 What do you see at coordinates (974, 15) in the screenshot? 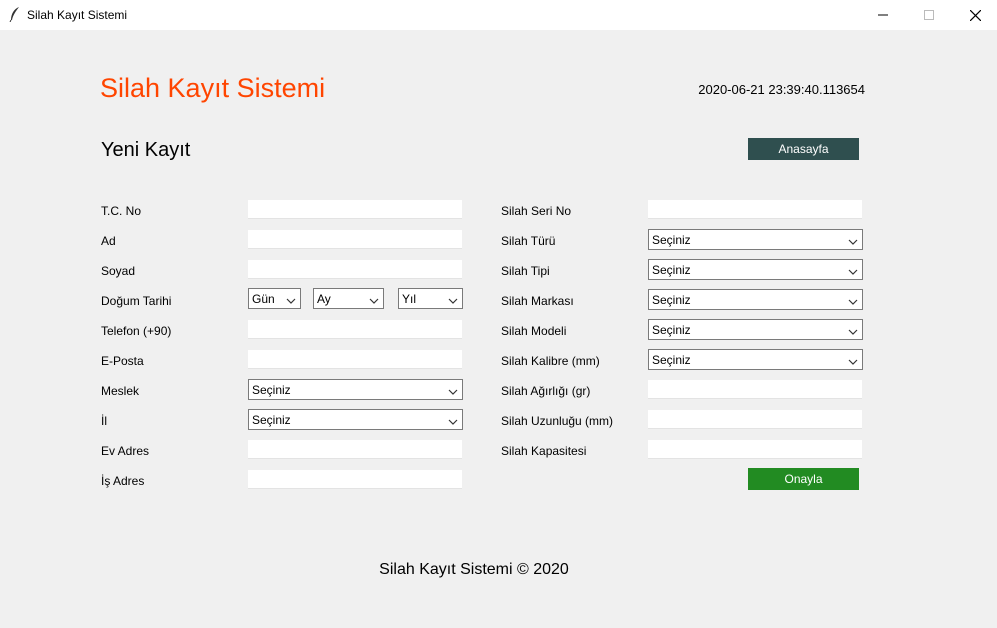
I see `close-button` at bounding box center [974, 15].